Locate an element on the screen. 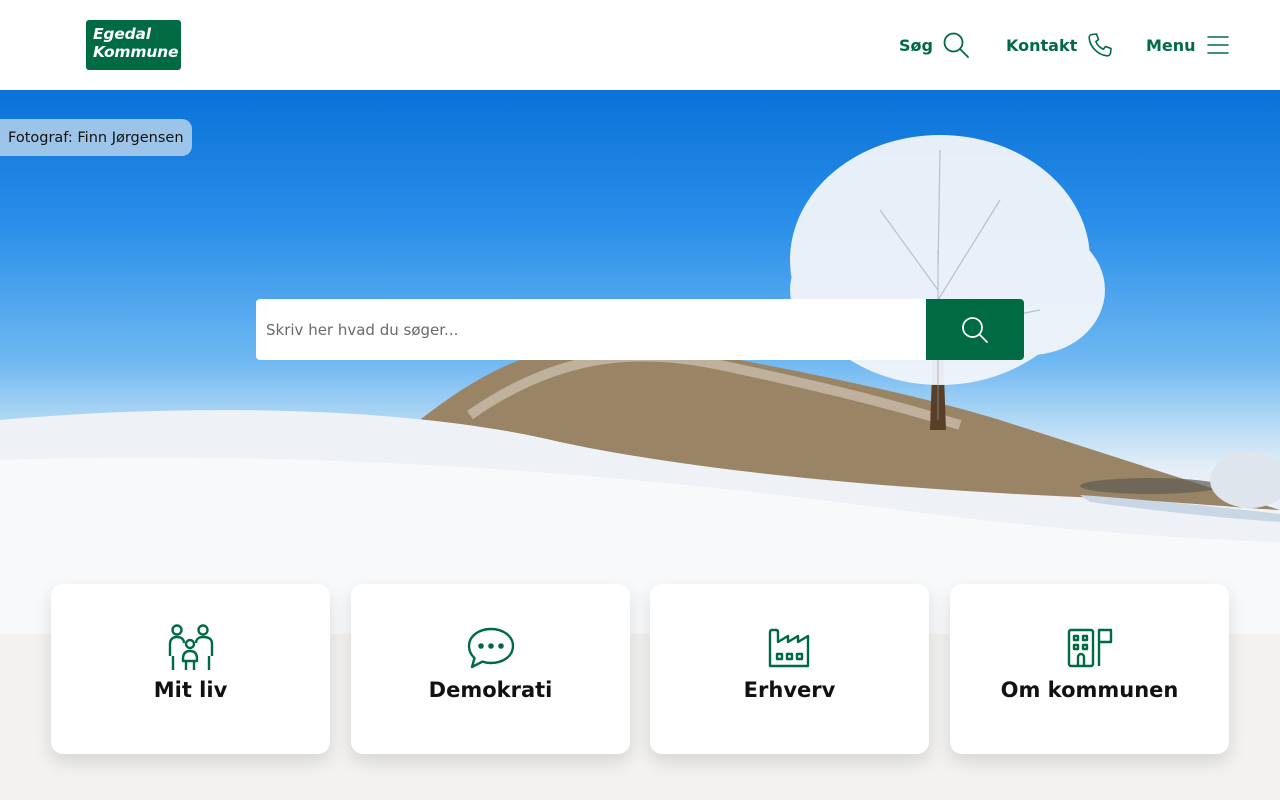  card-demokrati: Demokrati is located at coordinates (490, 669).